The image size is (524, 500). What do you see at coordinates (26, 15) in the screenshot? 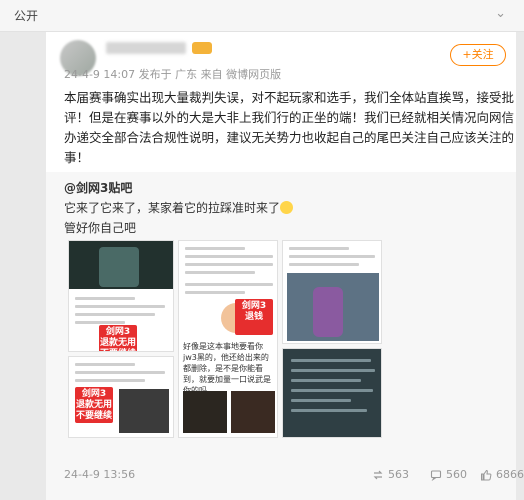
I see `visibility-label: 公开` at bounding box center [26, 15].